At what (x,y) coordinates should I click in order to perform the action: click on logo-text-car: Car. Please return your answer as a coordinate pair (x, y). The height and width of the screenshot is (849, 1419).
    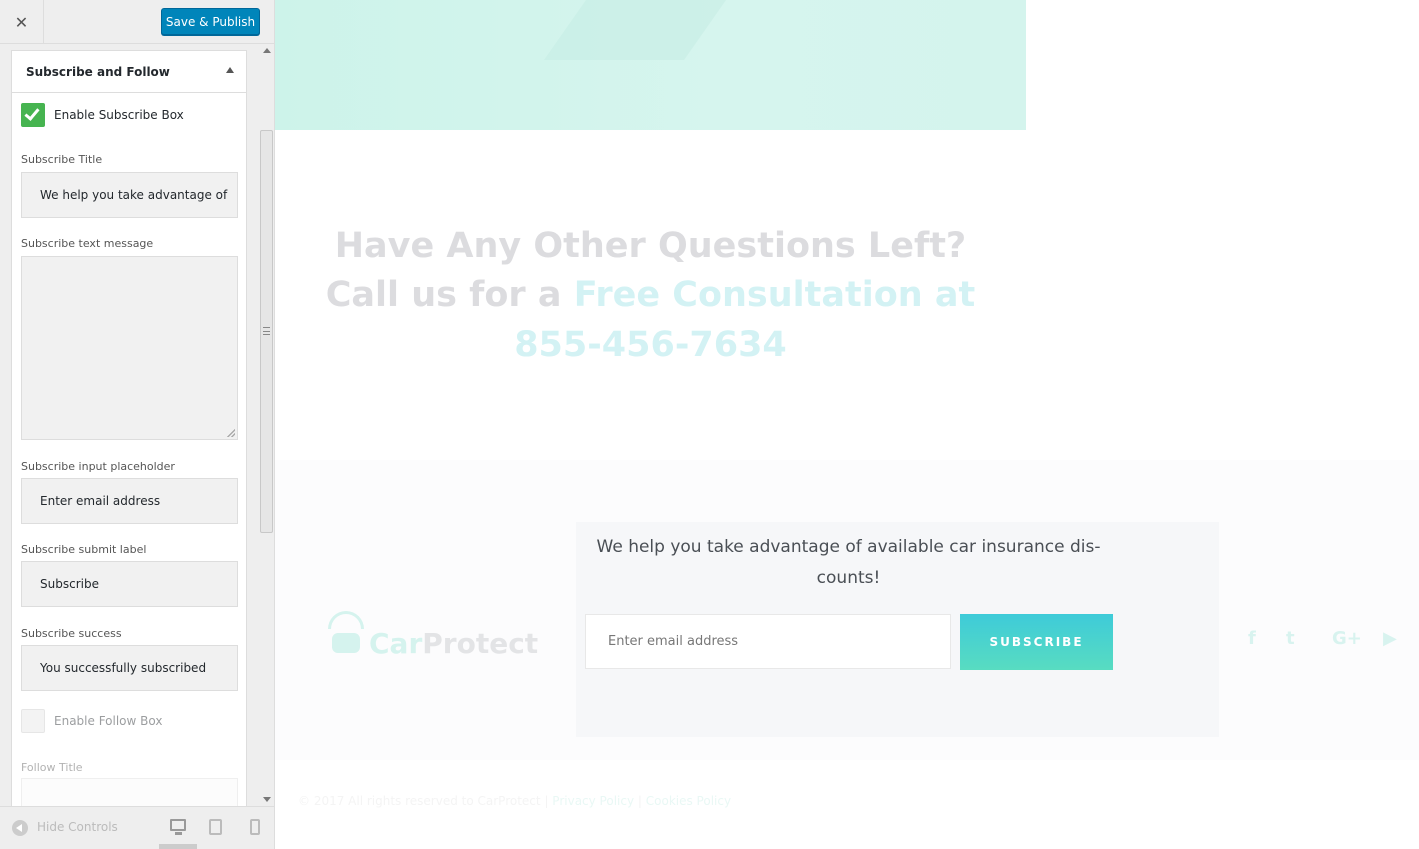
    Looking at the image, I should click on (396, 643).